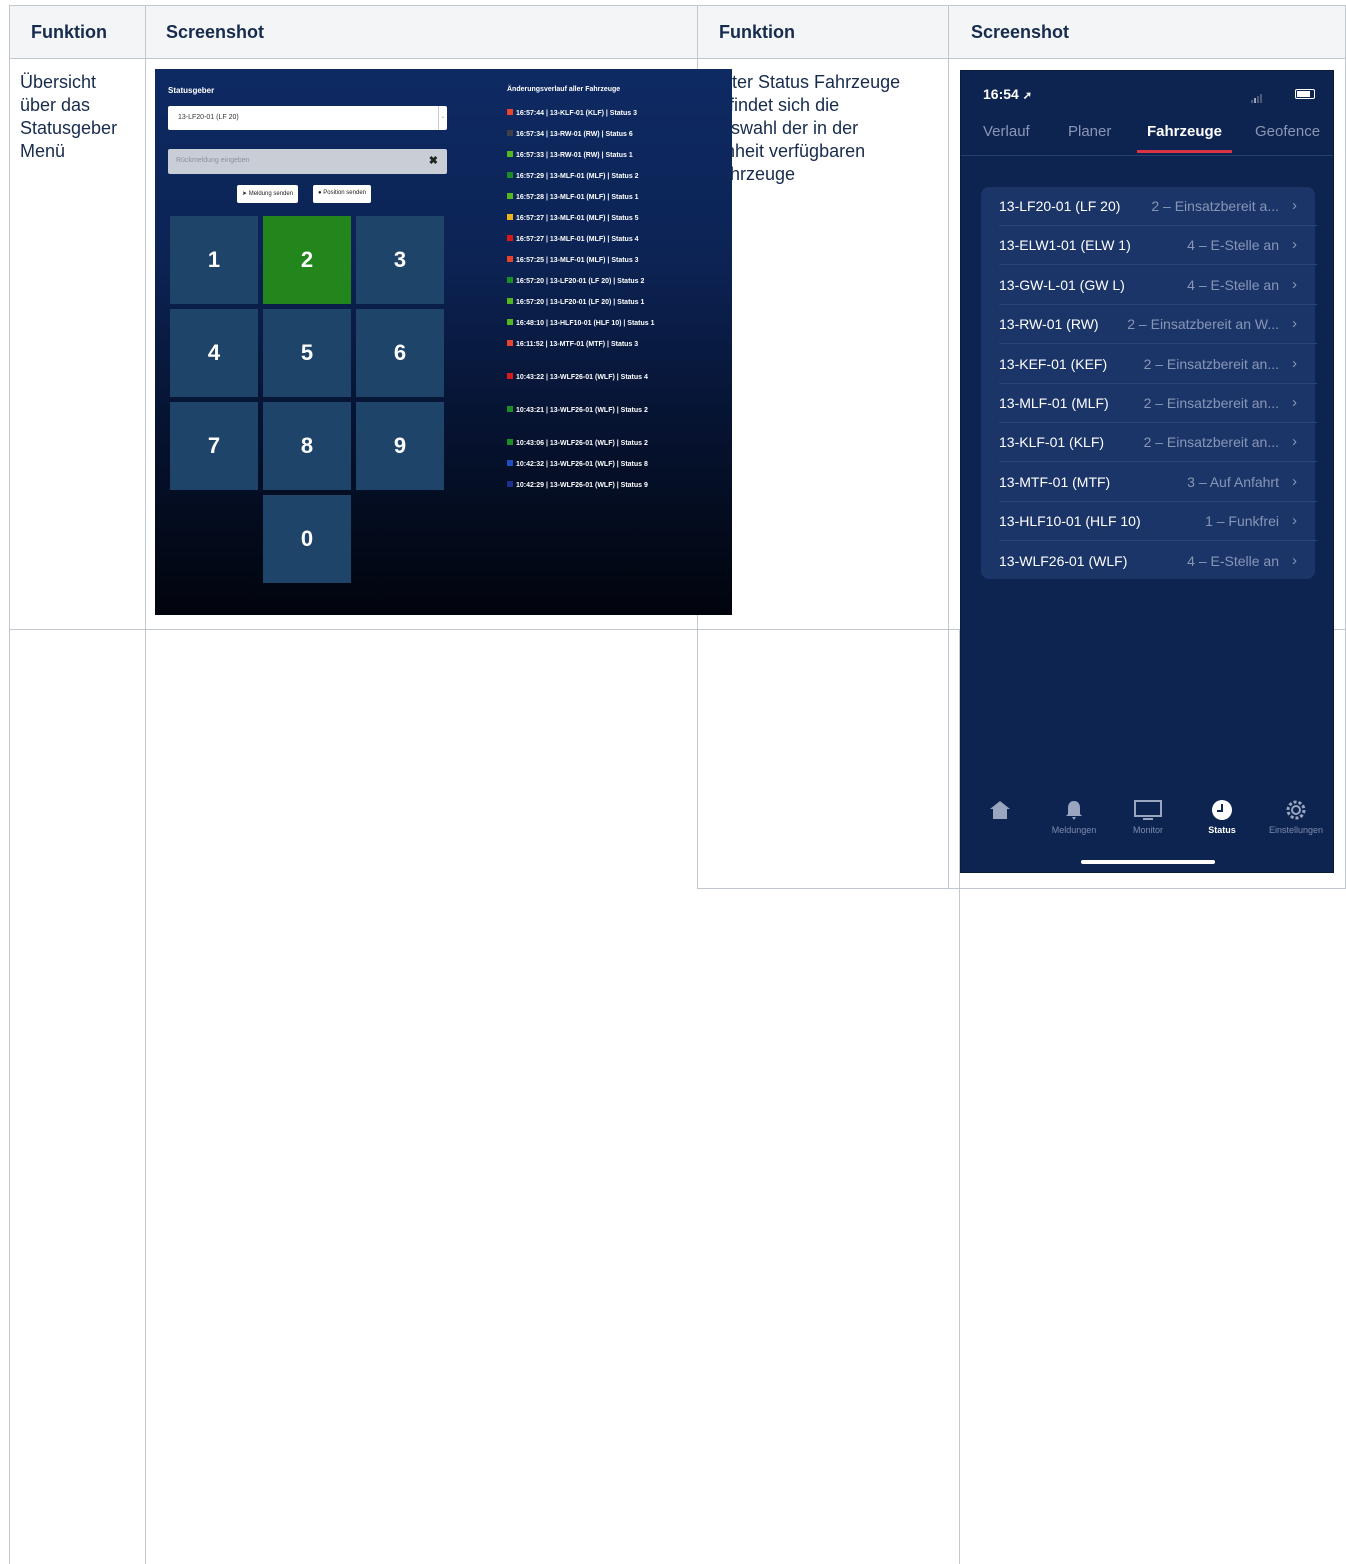  I want to click on signal-icon, so click(1257, 99).